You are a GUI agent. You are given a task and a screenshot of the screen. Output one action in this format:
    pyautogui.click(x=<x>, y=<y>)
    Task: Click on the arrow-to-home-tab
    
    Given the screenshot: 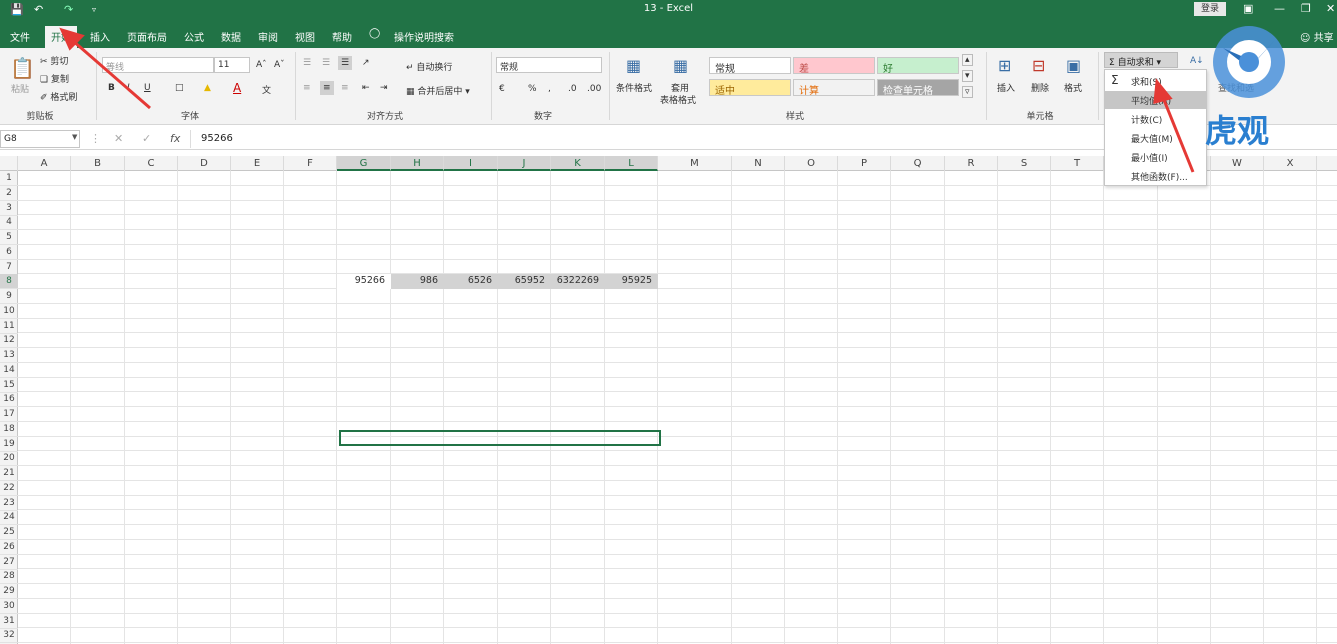 What is the action you would take?
    pyautogui.click(x=111, y=74)
    